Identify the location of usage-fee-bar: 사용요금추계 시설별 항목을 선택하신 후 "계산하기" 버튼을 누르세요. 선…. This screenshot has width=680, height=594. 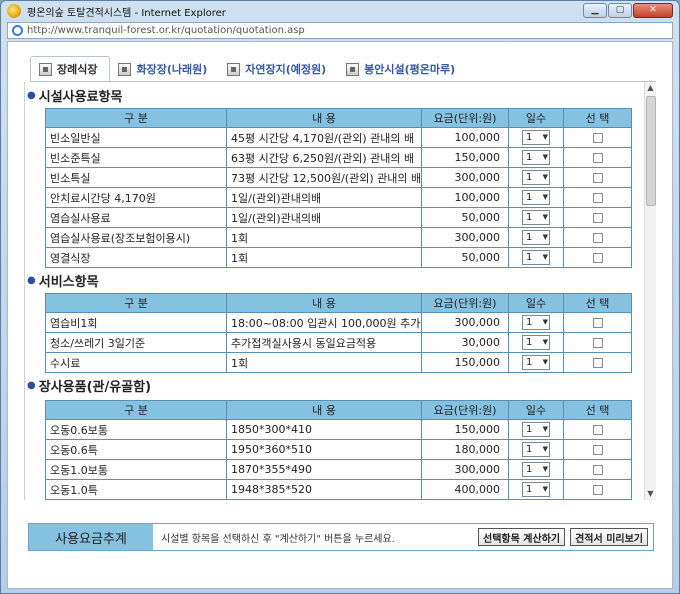
(341, 537).